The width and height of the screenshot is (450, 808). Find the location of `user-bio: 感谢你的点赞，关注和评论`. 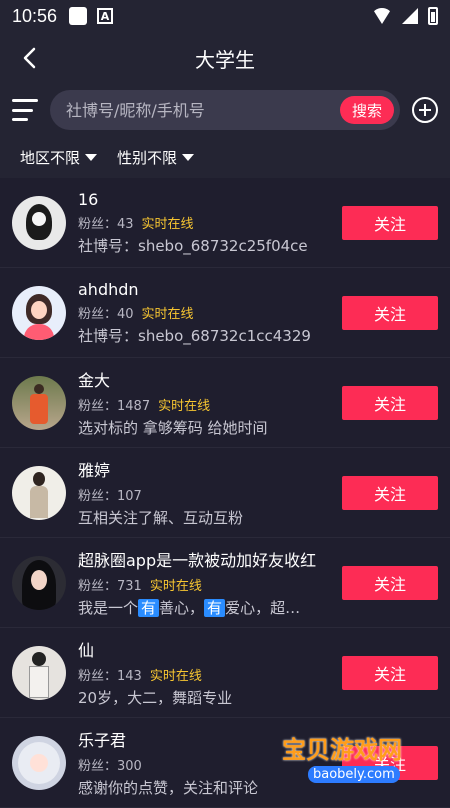

user-bio: 感谢你的点赞，关注和评论 is located at coordinates (168, 788).